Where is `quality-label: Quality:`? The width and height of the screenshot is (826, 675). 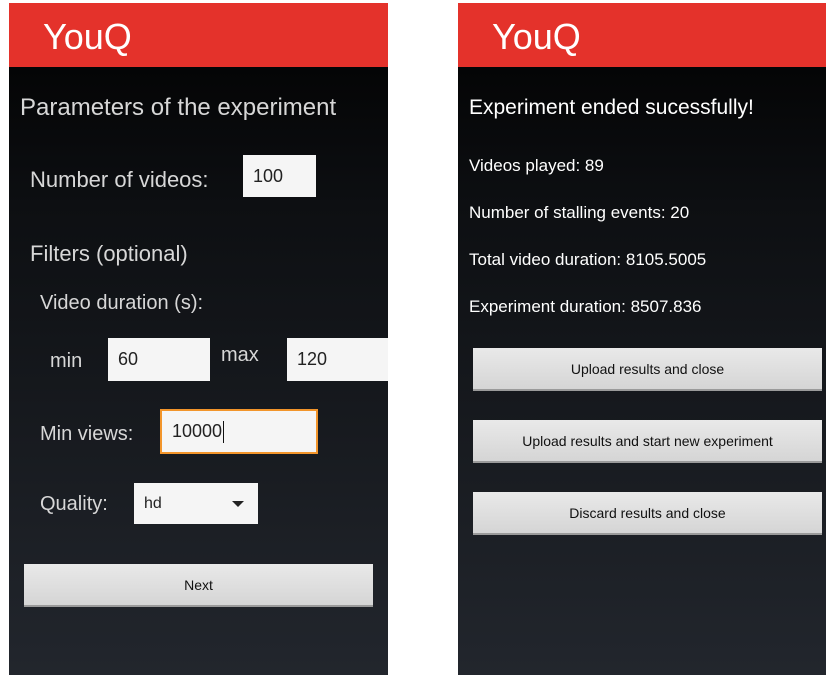 quality-label: Quality: is located at coordinates (74, 504).